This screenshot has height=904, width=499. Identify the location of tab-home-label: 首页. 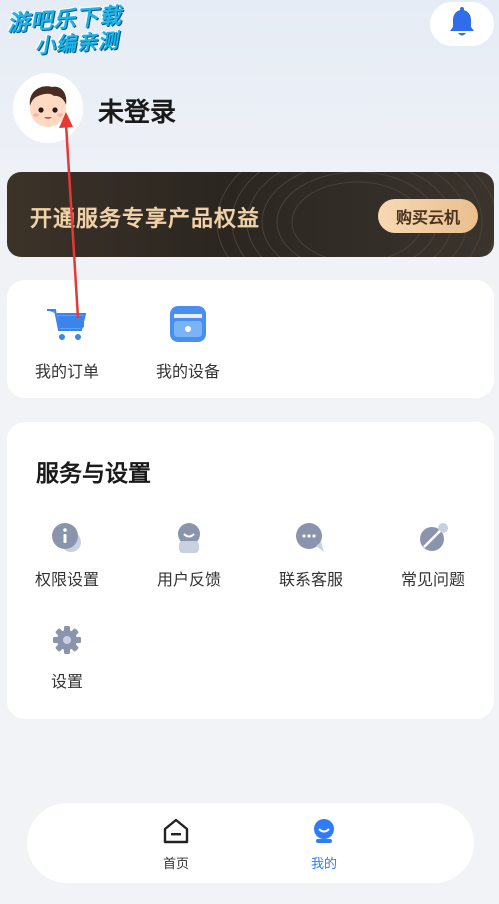
(175, 864).